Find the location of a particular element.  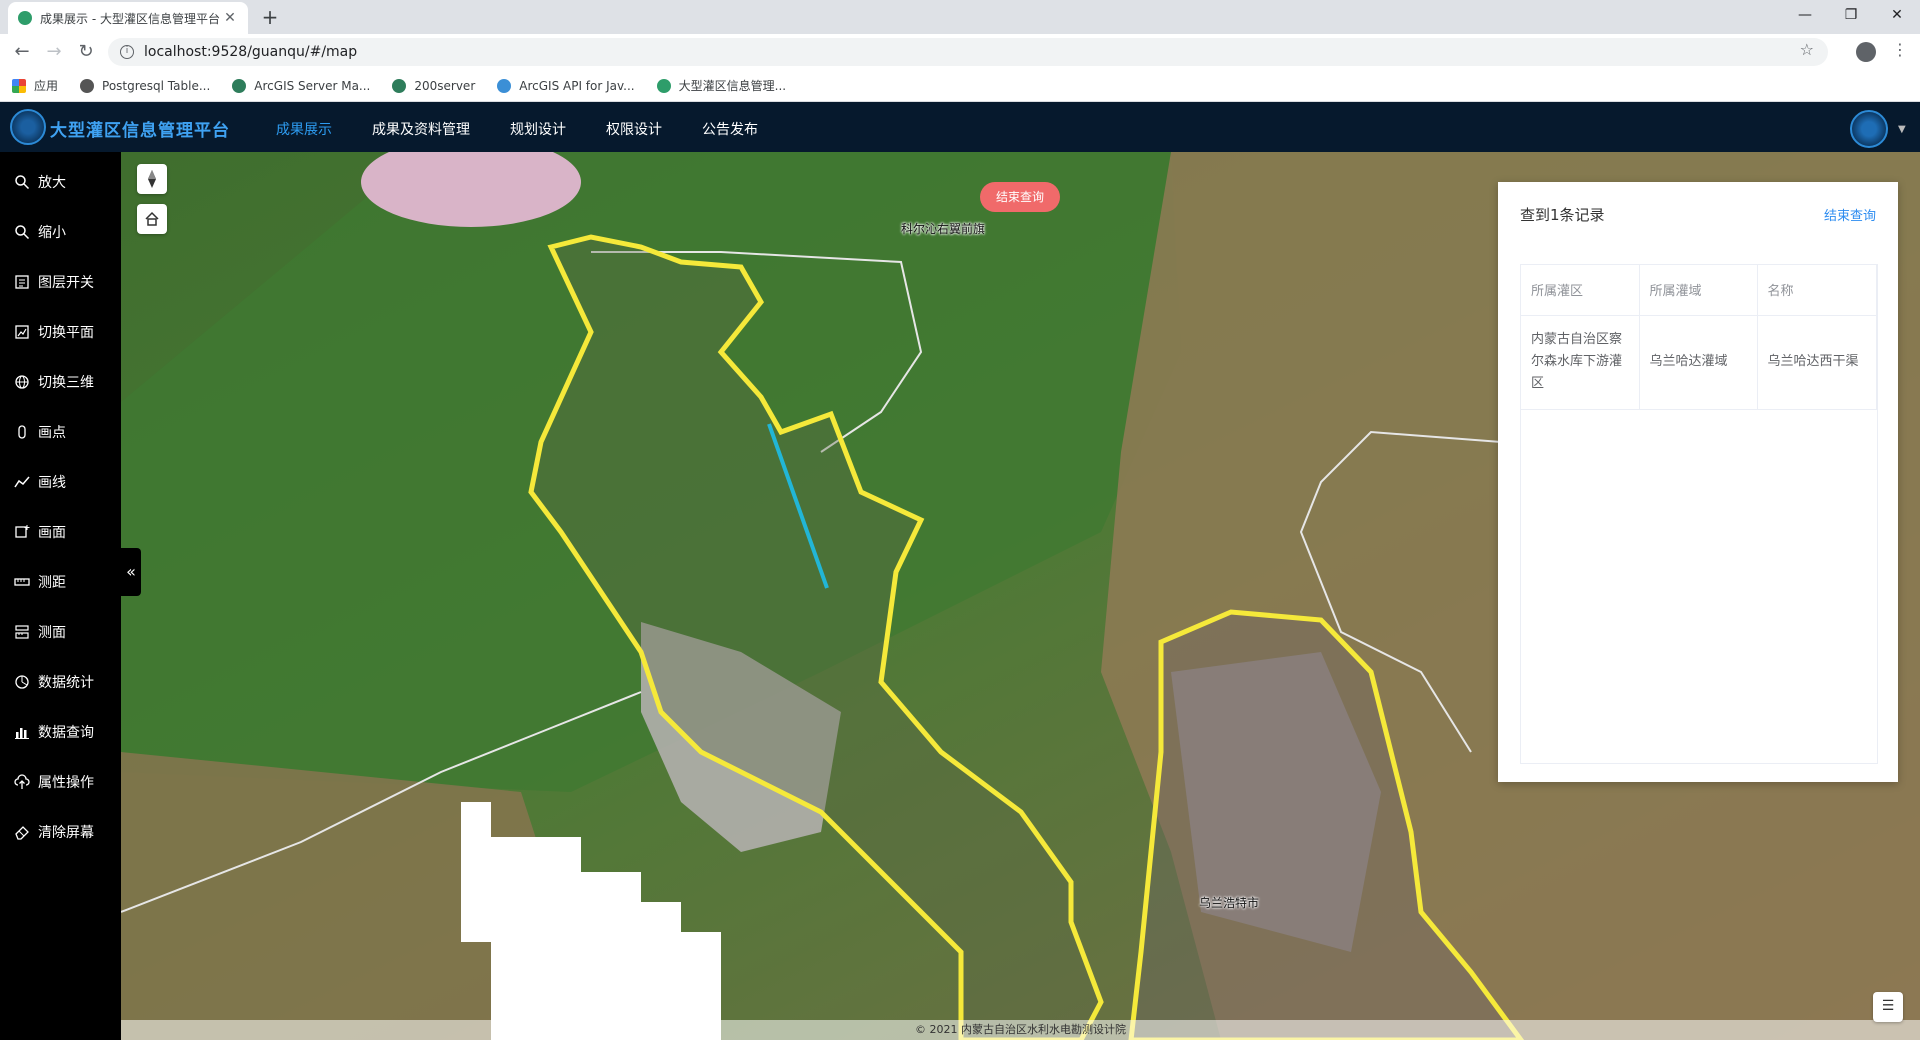

tool-measure-distance: 测距 is located at coordinates (40, 582).